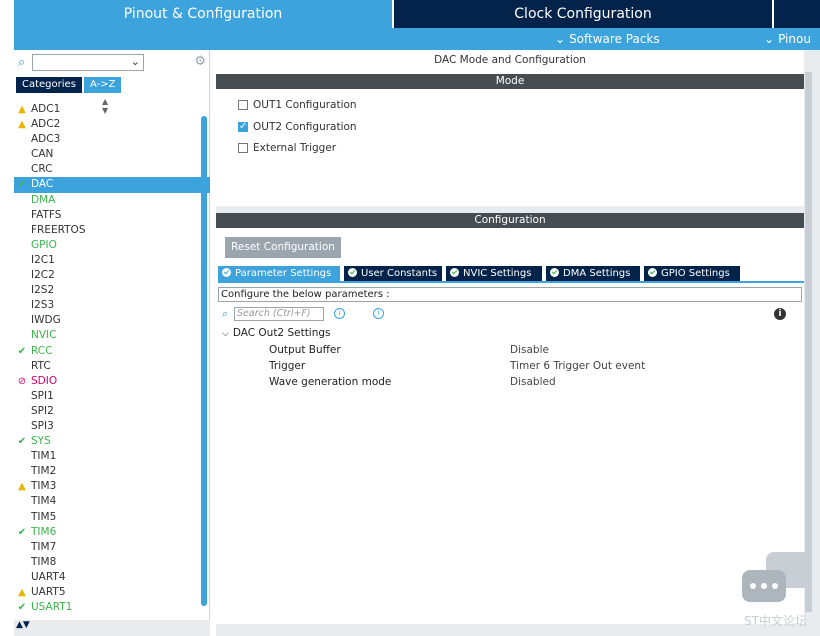 This screenshot has width=820, height=636. Describe the element at coordinates (305, 126) in the screenshot. I see `checkbox-label: OUT2 Configuration` at that location.